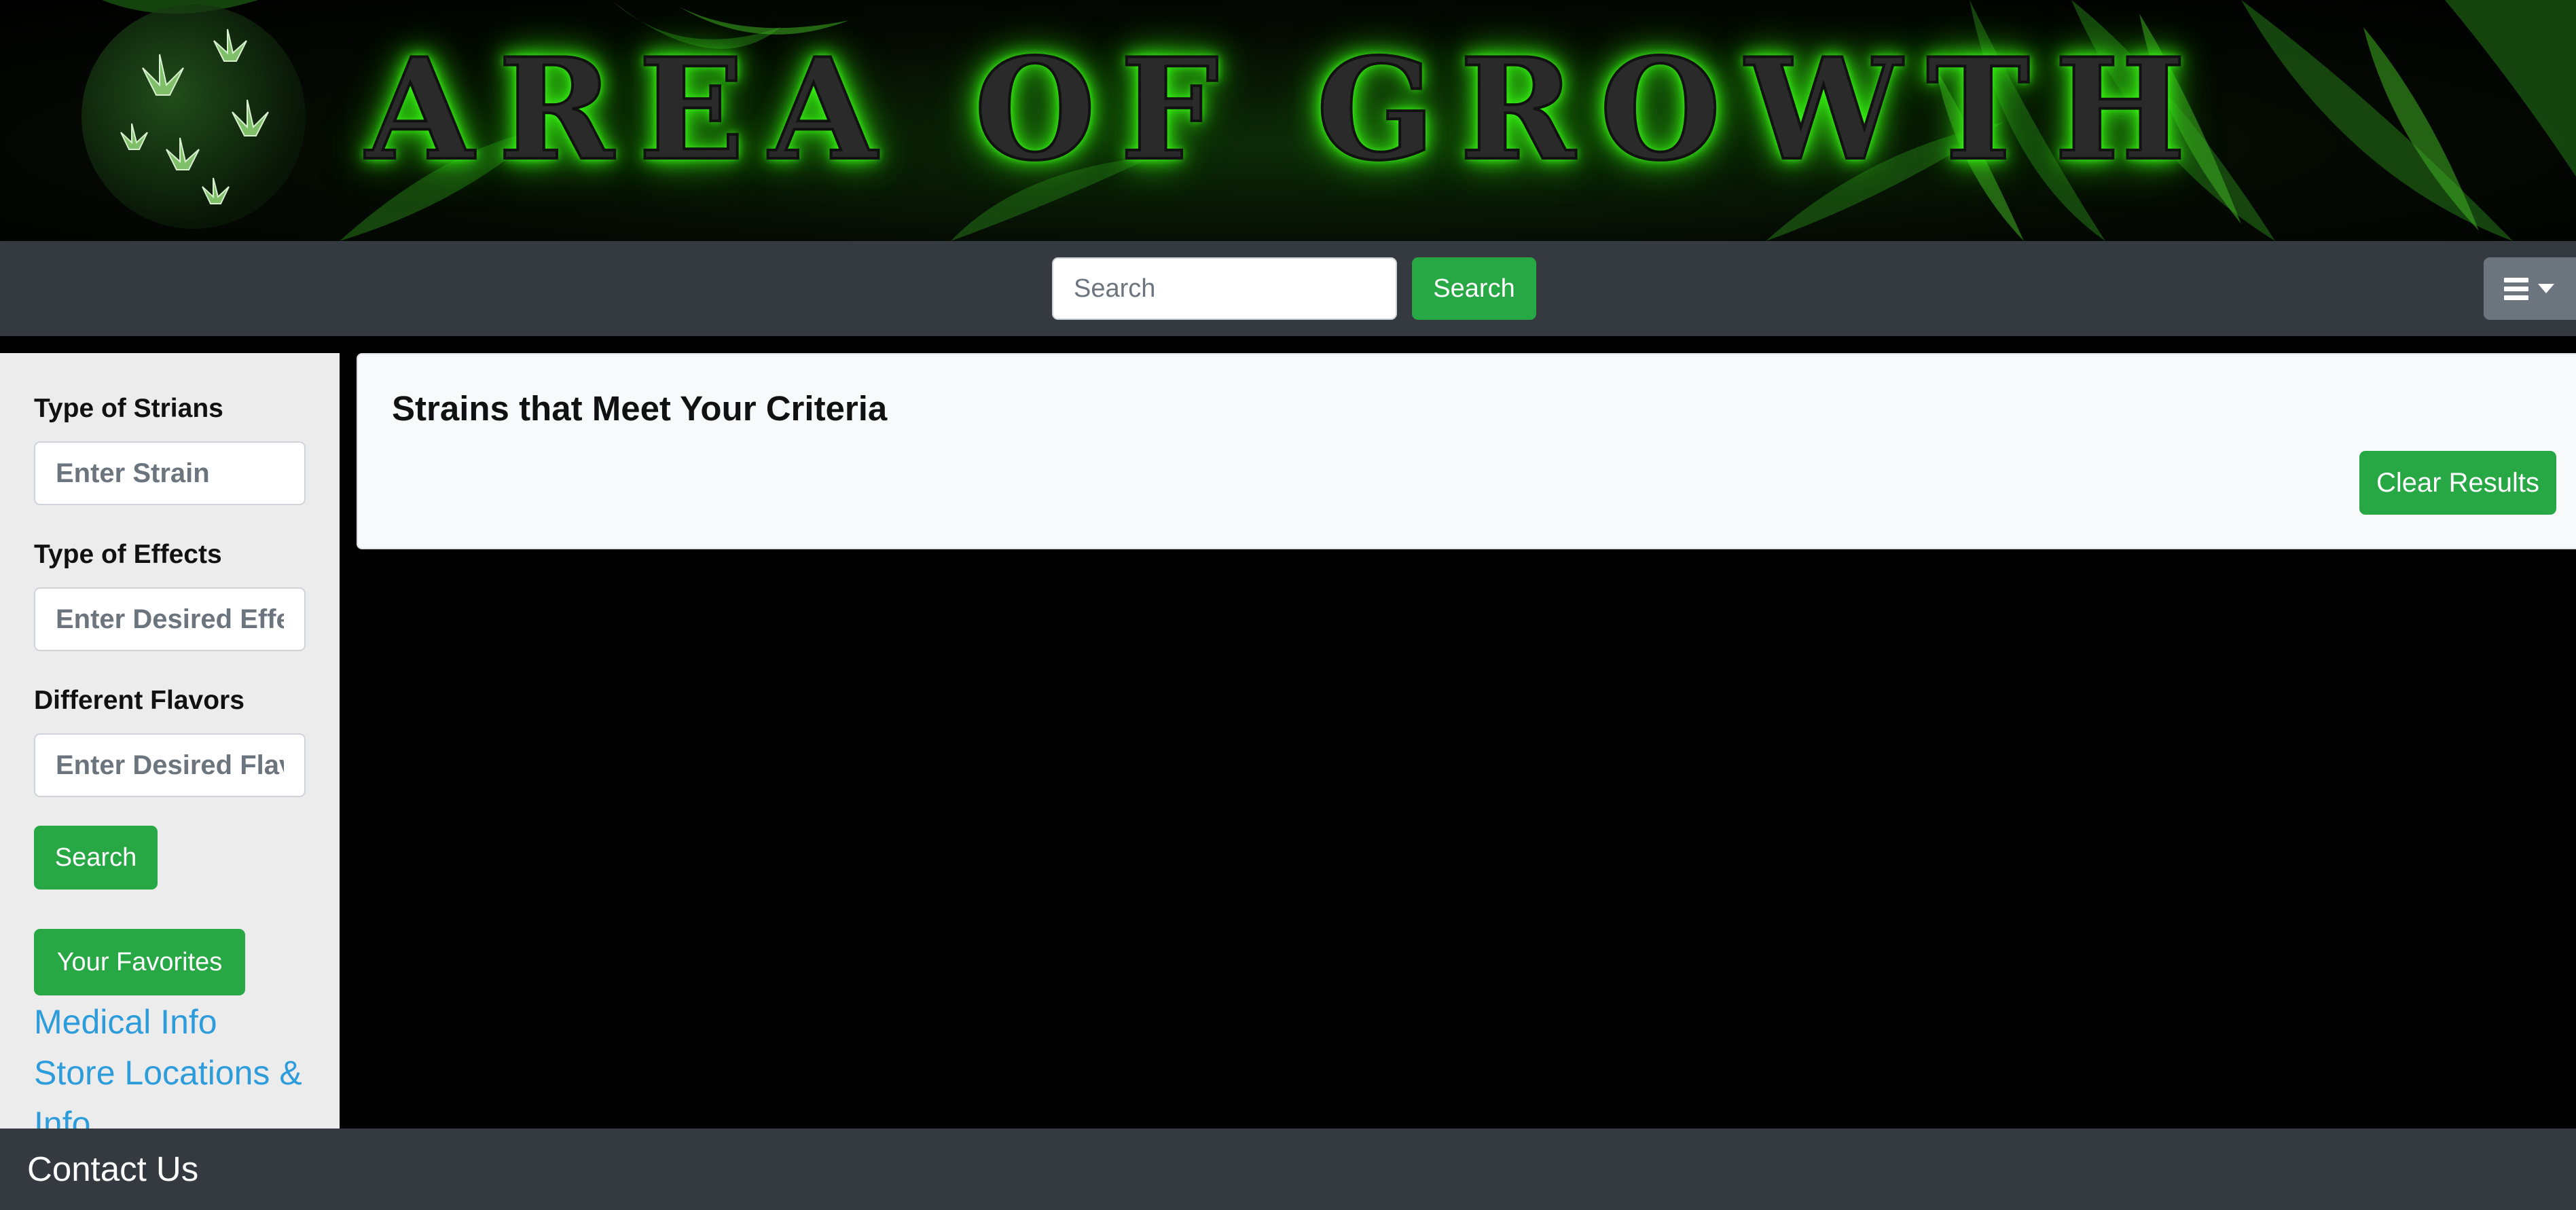 The width and height of the screenshot is (2576, 1210). What do you see at coordinates (1224, 288) in the screenshot?
I see `search-input` at bounding box center [1224, 288].